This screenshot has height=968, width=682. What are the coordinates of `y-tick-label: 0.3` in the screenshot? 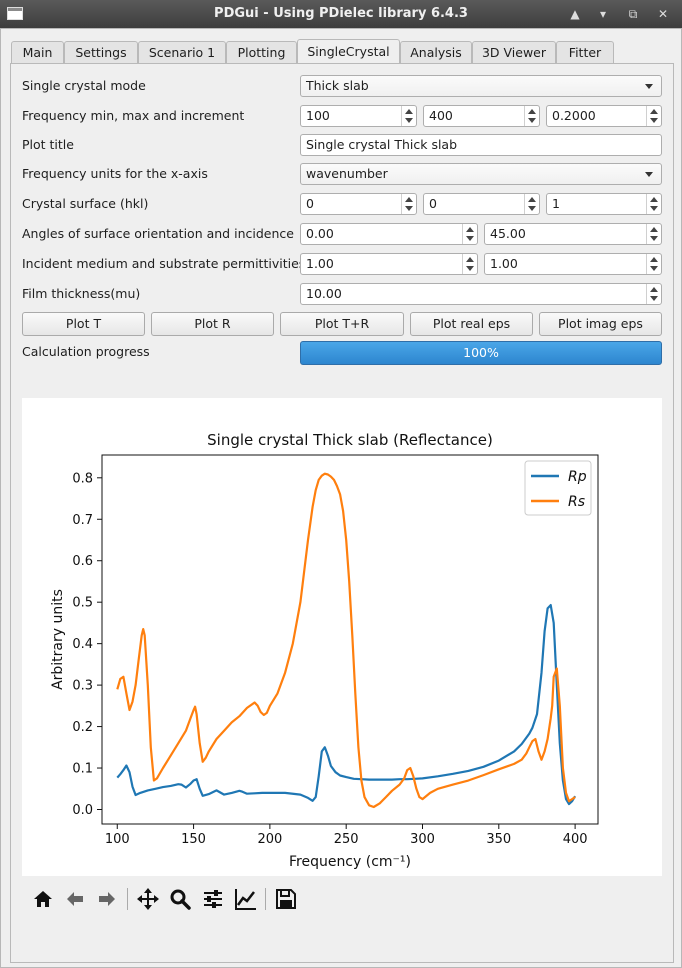 It's located at (82, 686).